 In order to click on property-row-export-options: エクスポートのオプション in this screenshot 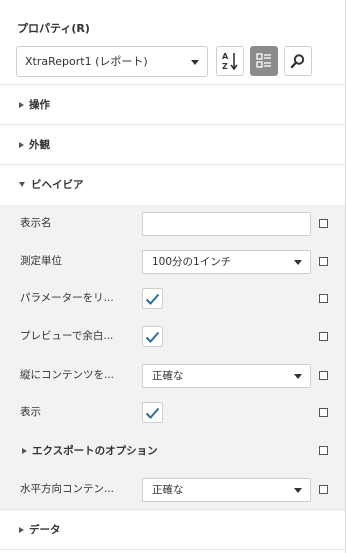, I will do `click(172, 450)`.